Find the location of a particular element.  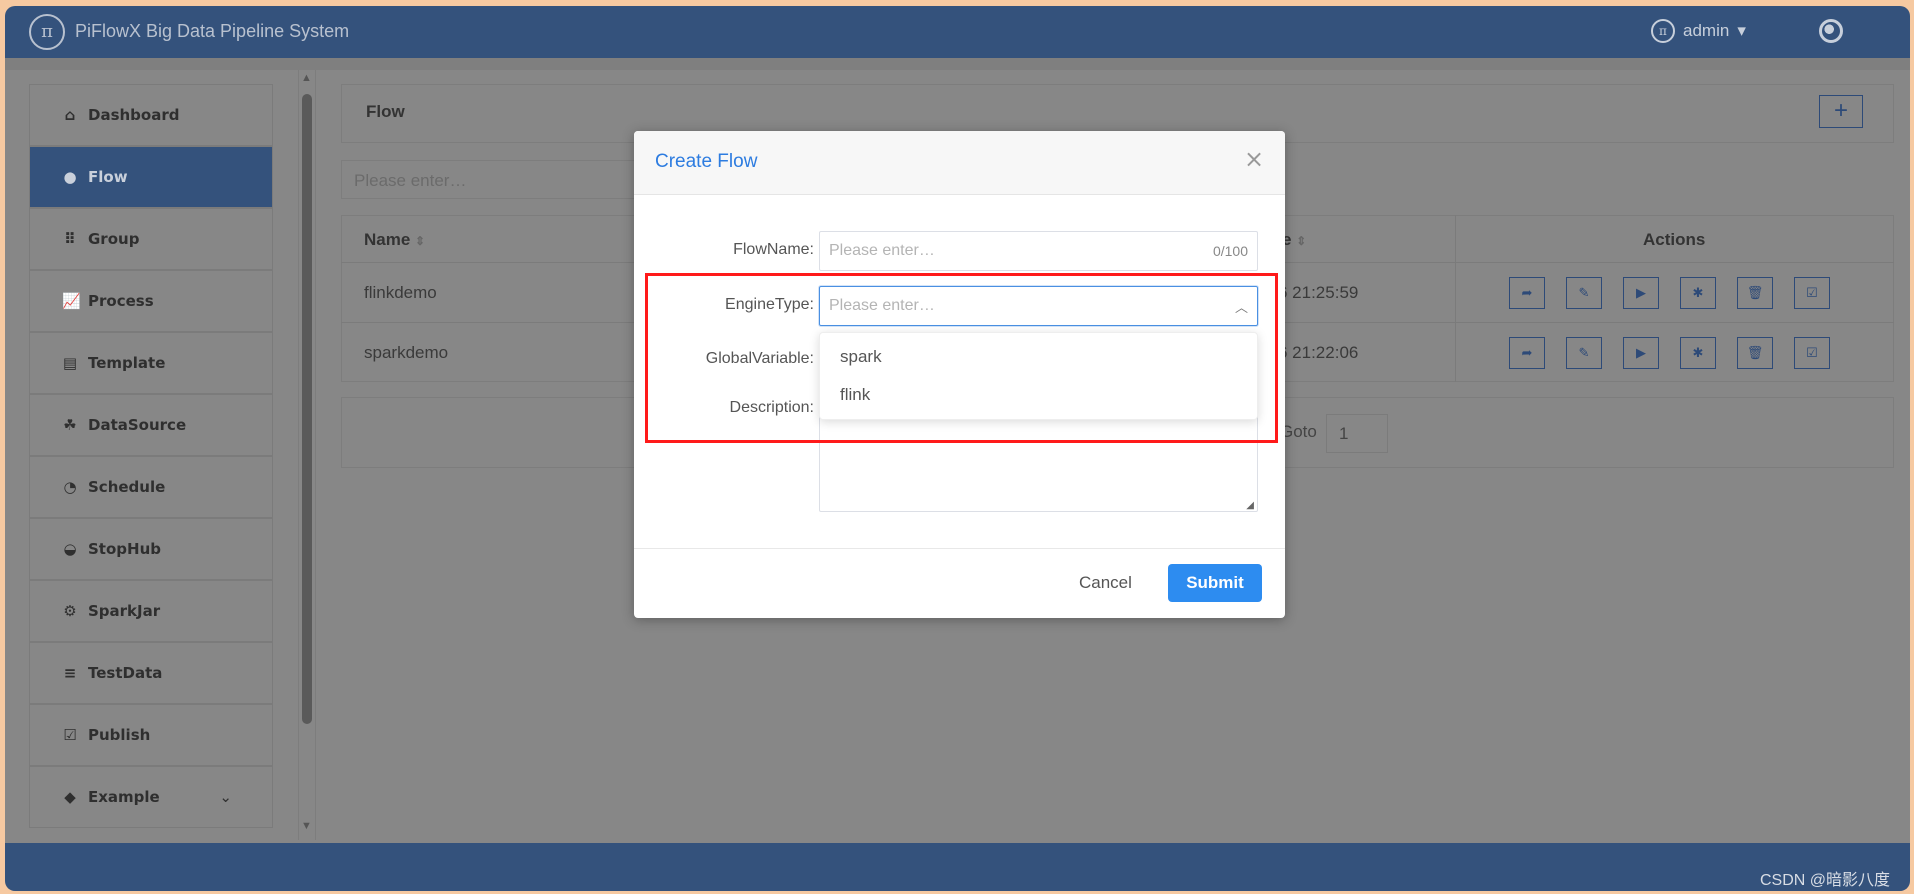

dialog-footer-divider is located at coordinates (959, 548).